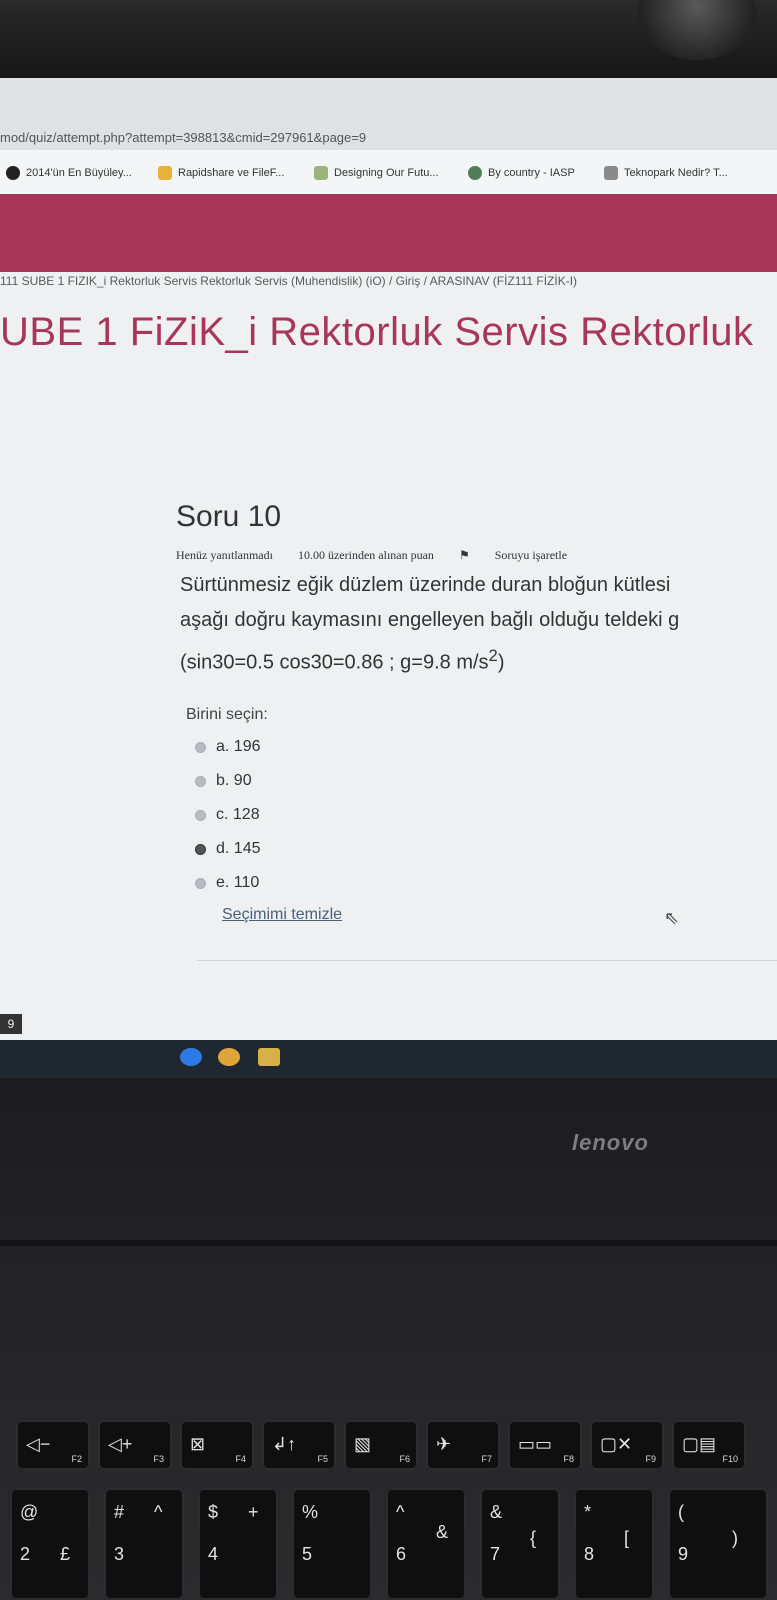 Image resolution: width=777 pixels, height=1600 pixels. What do you see at coordinates (269, 1057) in the screenshot?
I see `file-explorer-icon` at bounding box center [269, 1057].